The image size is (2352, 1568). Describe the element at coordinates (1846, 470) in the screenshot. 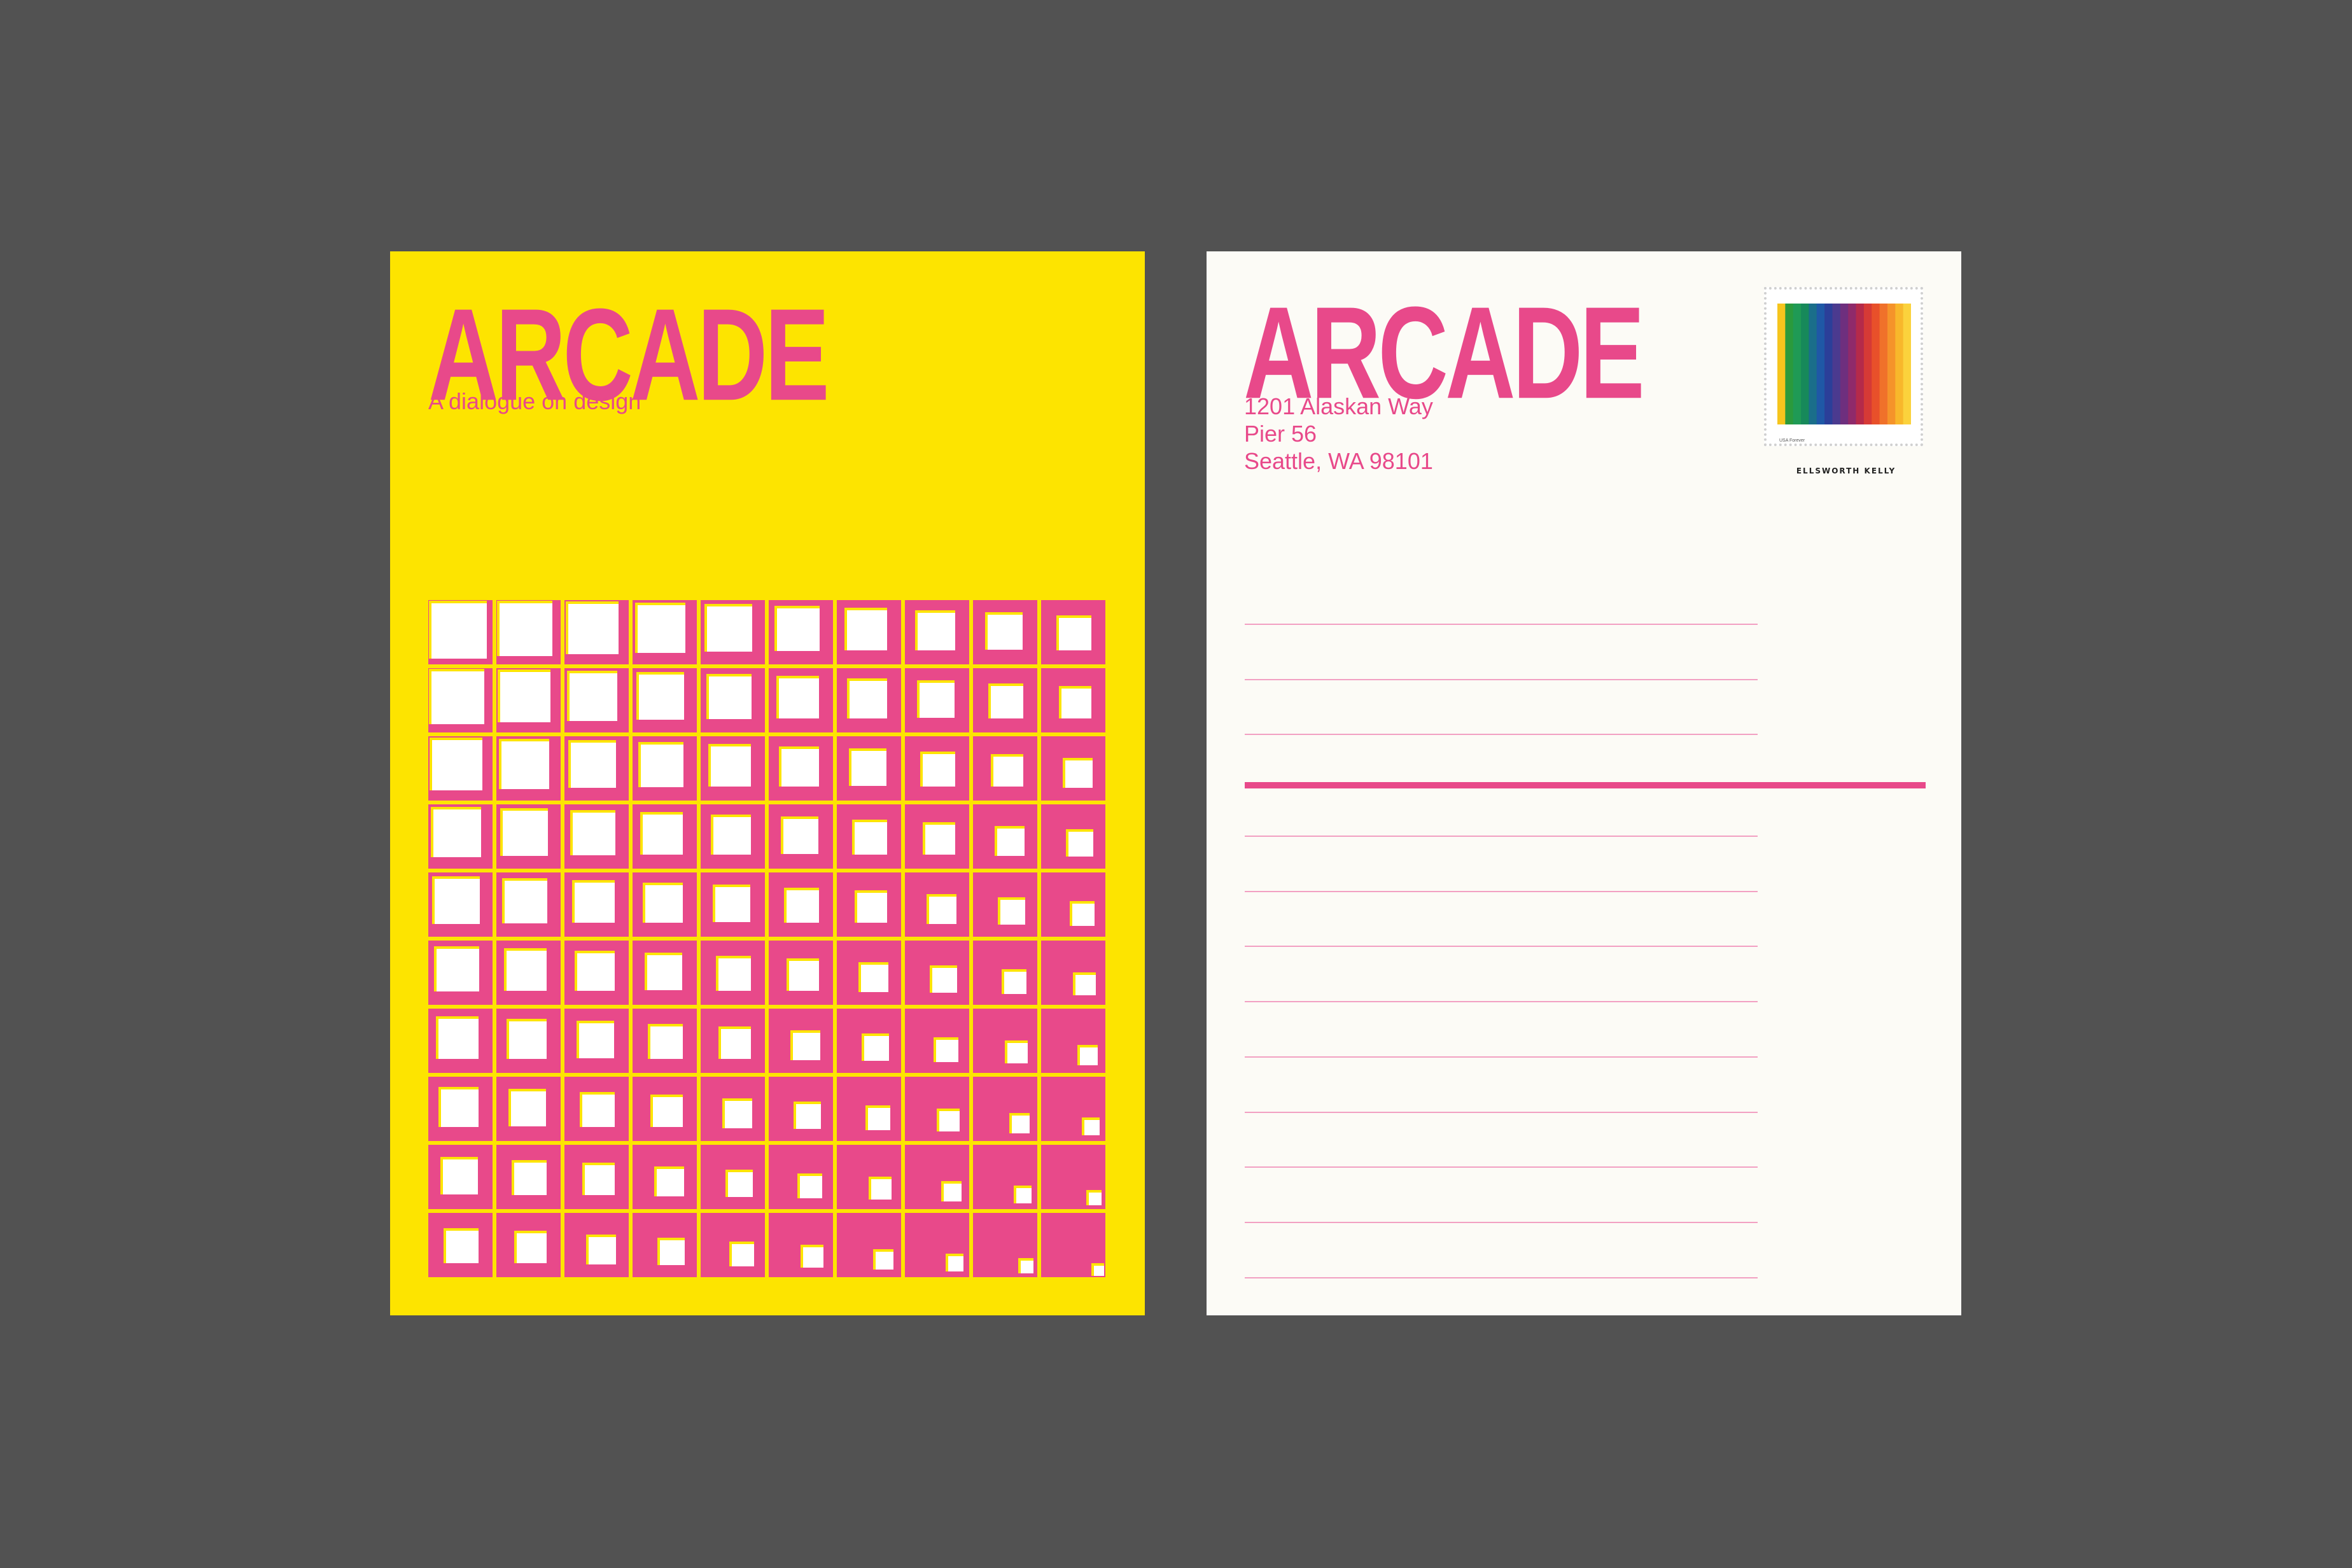

I see `stamp-caption: ELLSWORTH KELLY` at that location.